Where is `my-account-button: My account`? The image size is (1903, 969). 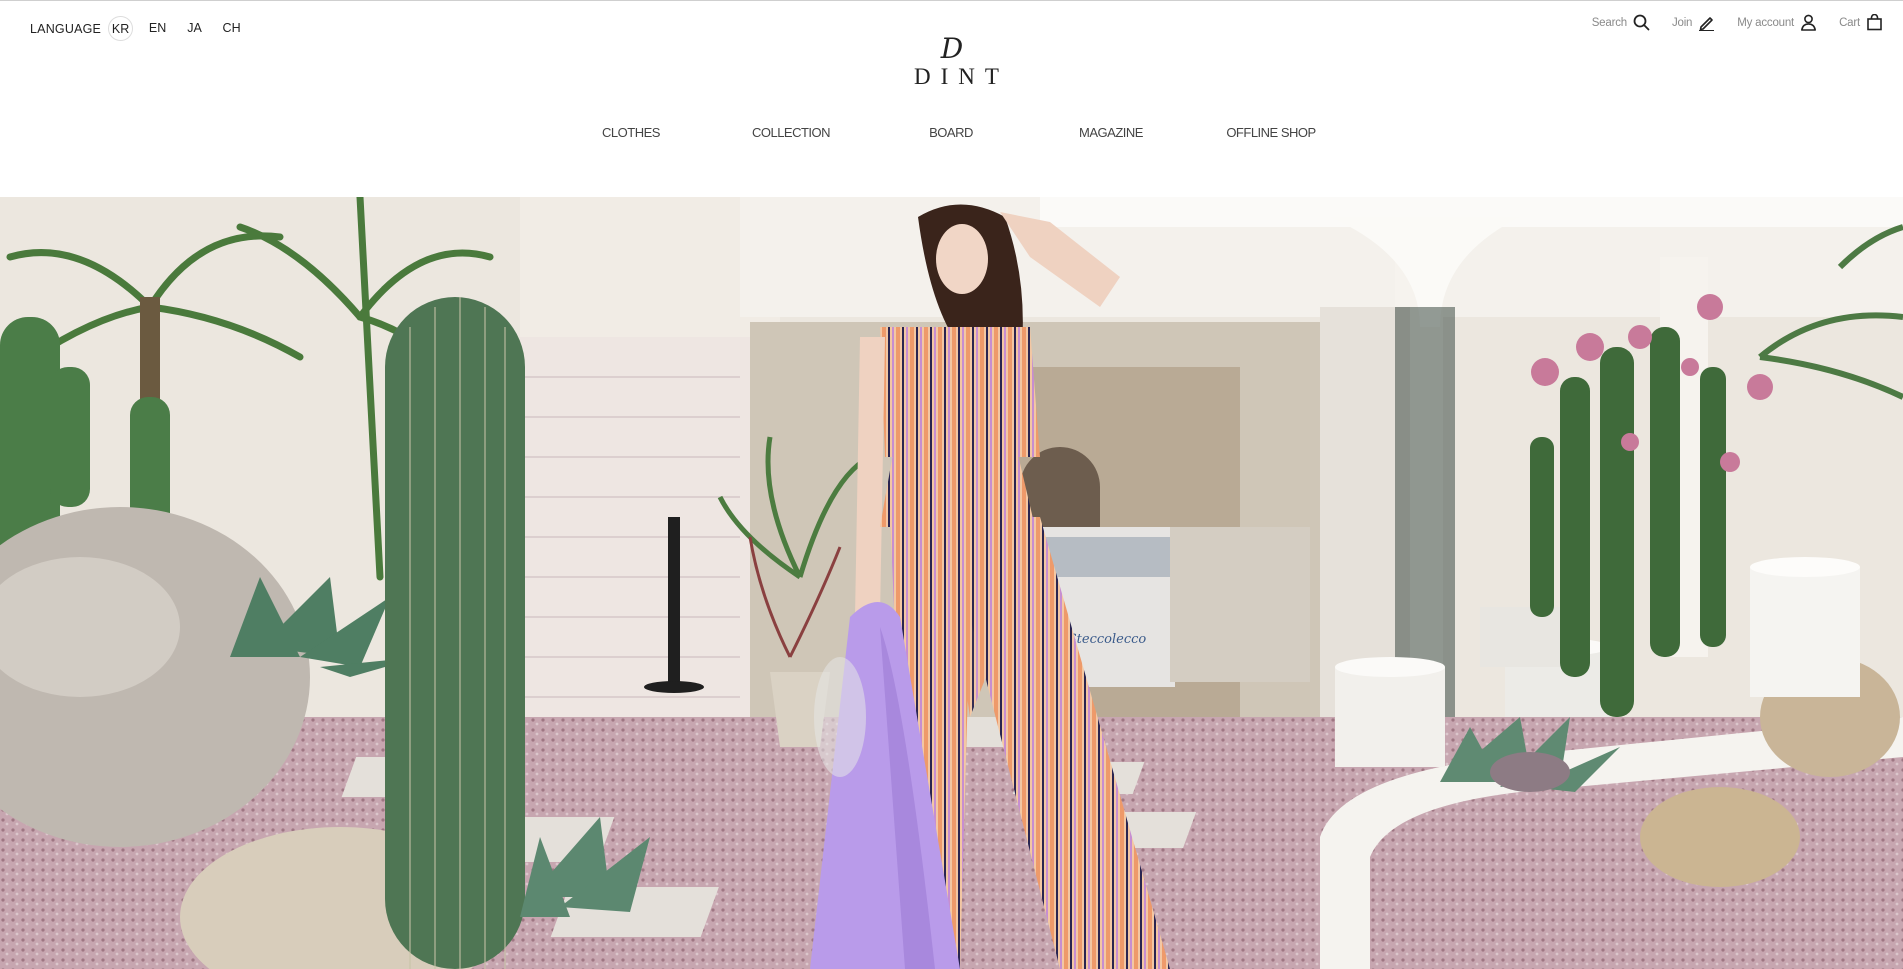 my-account-button: My account is located at coordinates (1777, 22).